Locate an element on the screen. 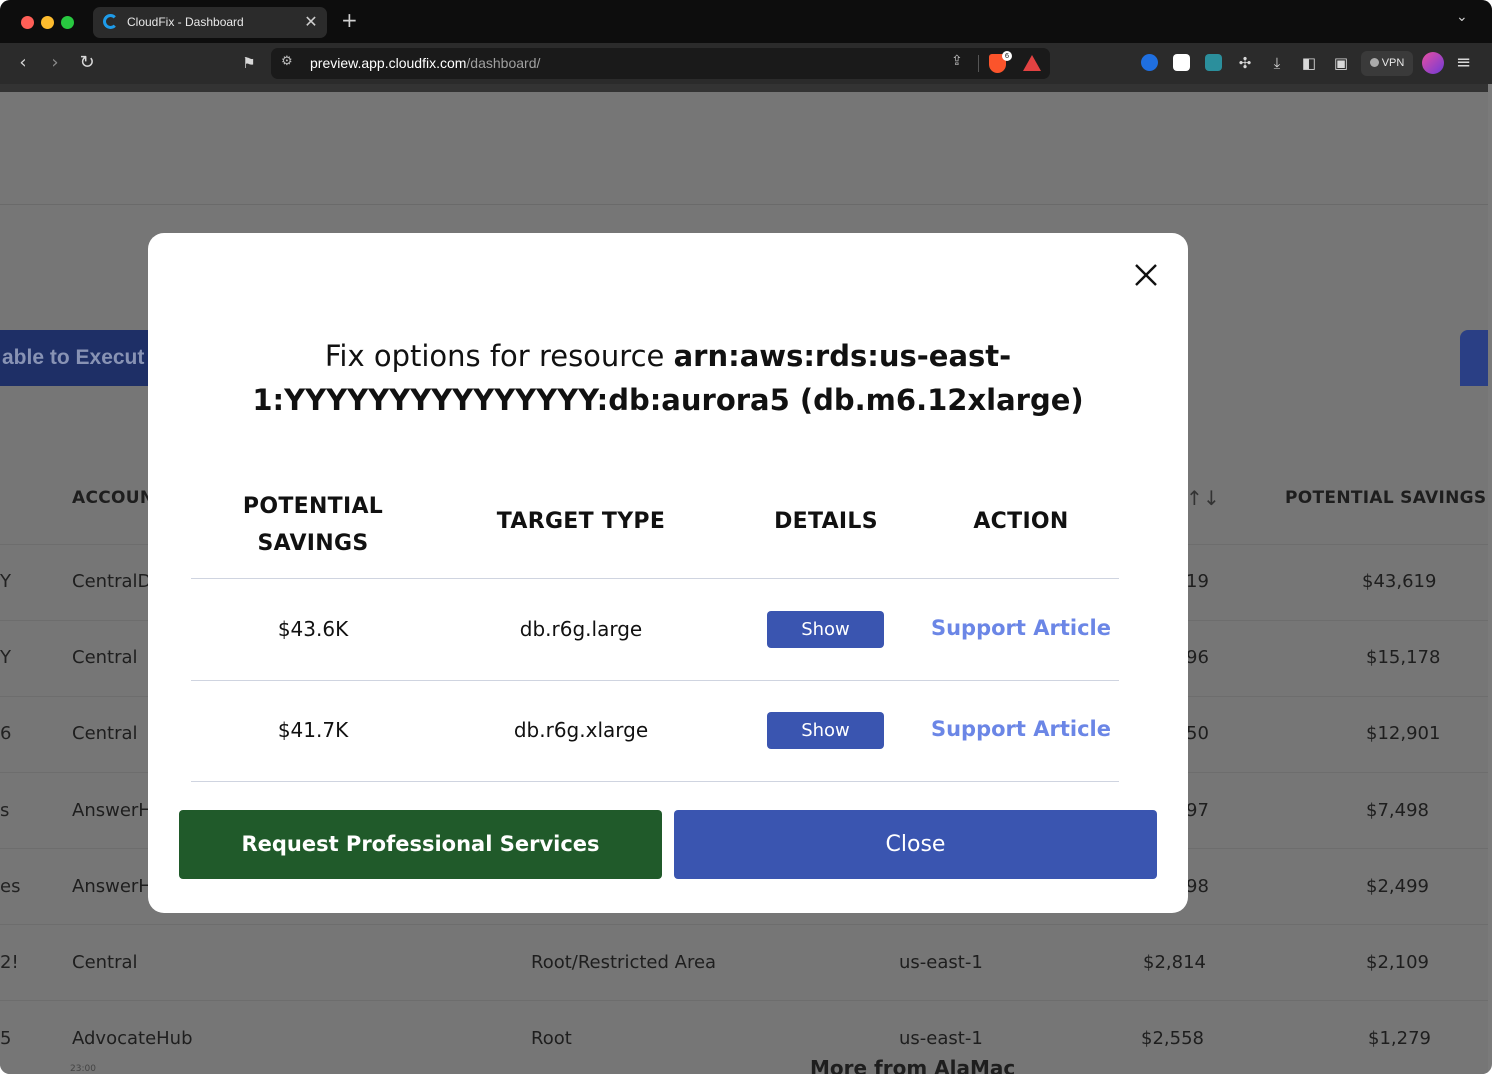 This screenshot has height=1074, width=1492. extensions-puzzle-icon: ✣ is located at coordinates (1245, 63).